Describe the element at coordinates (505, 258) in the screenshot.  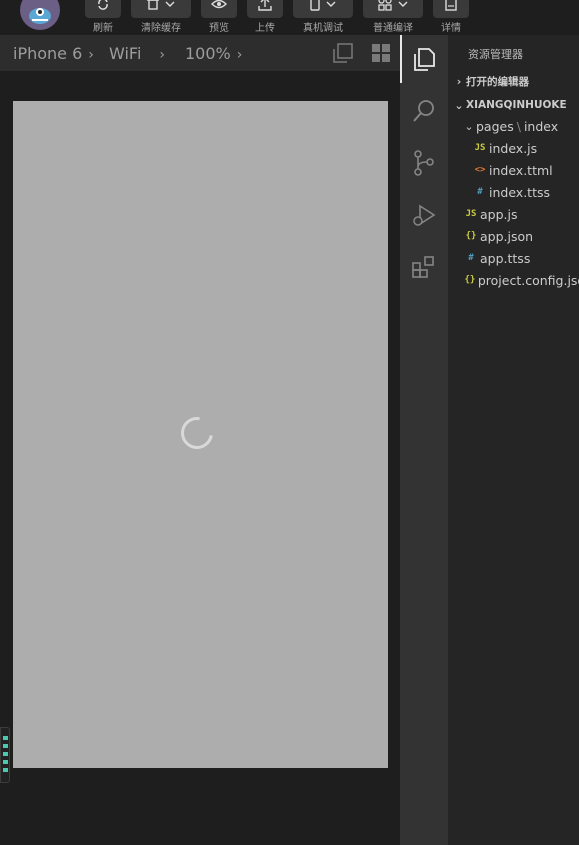
I see `file-name: app.ttss` at that location.